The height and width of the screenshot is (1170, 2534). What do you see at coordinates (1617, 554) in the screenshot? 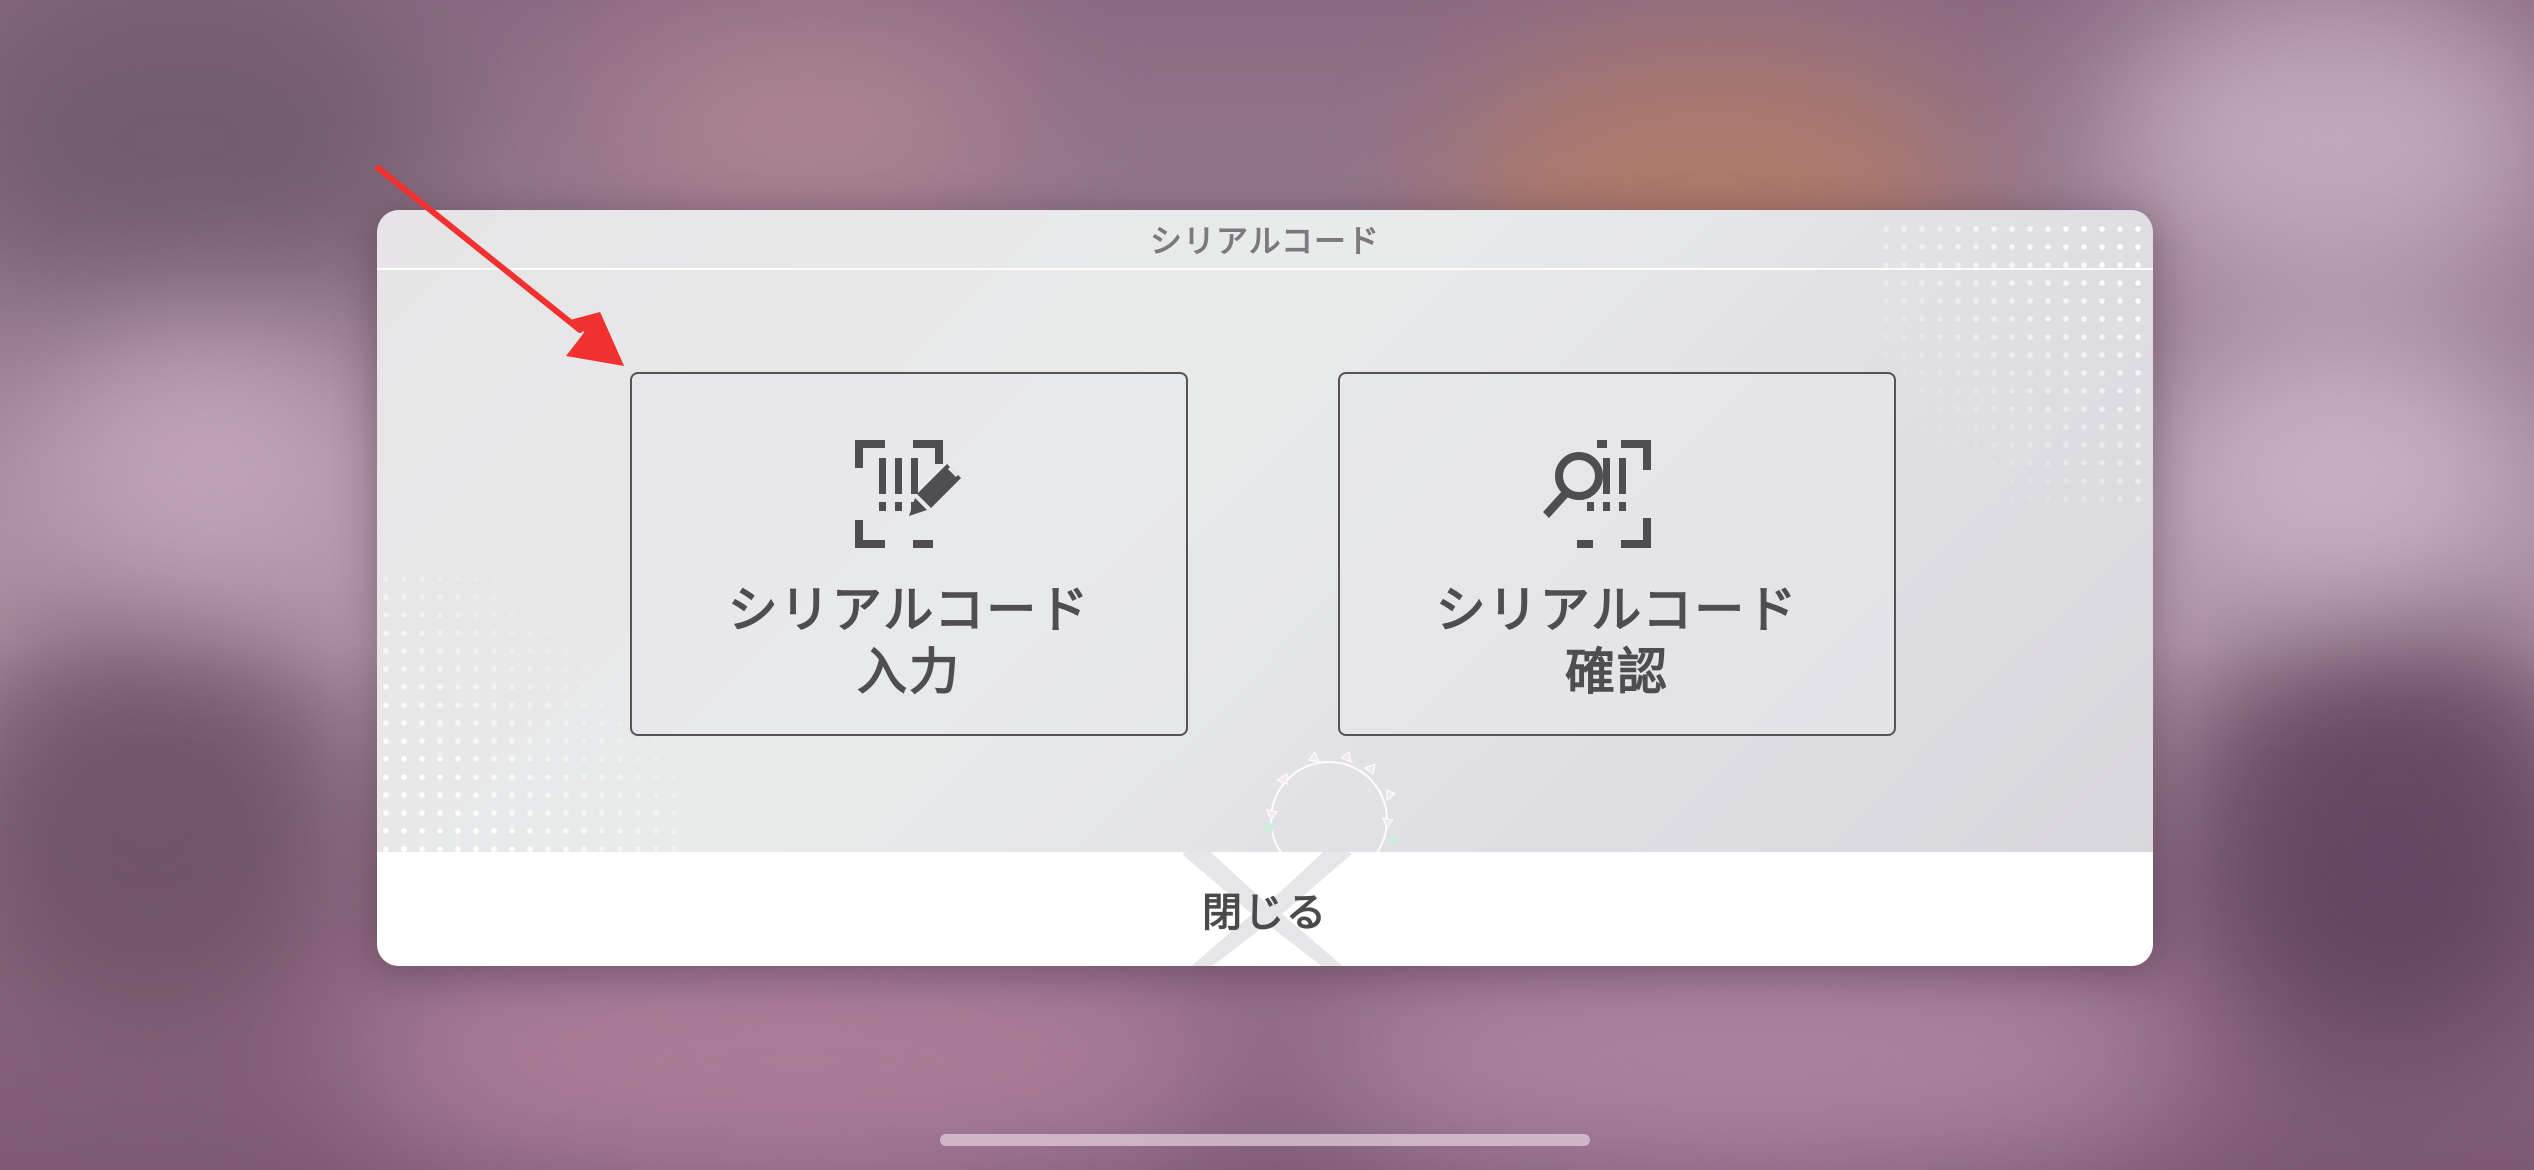
I see `serial-code-confirm-button: シリアルコード 確認` at bounding box center [1617, 554].